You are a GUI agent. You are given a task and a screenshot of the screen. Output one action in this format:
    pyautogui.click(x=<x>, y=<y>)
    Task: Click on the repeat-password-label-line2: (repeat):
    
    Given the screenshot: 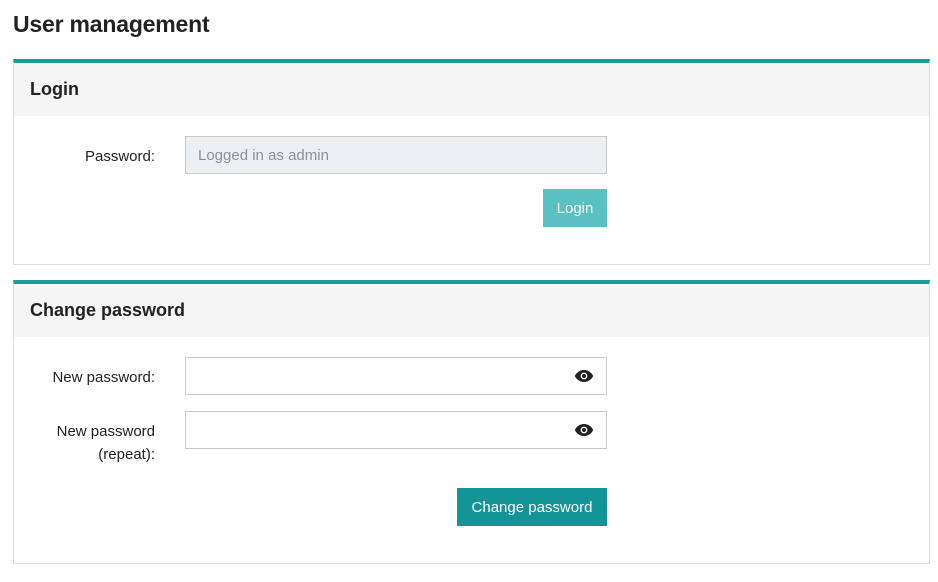 What is the action you would take?
    pyautogui.click(x=126, y=454)
    